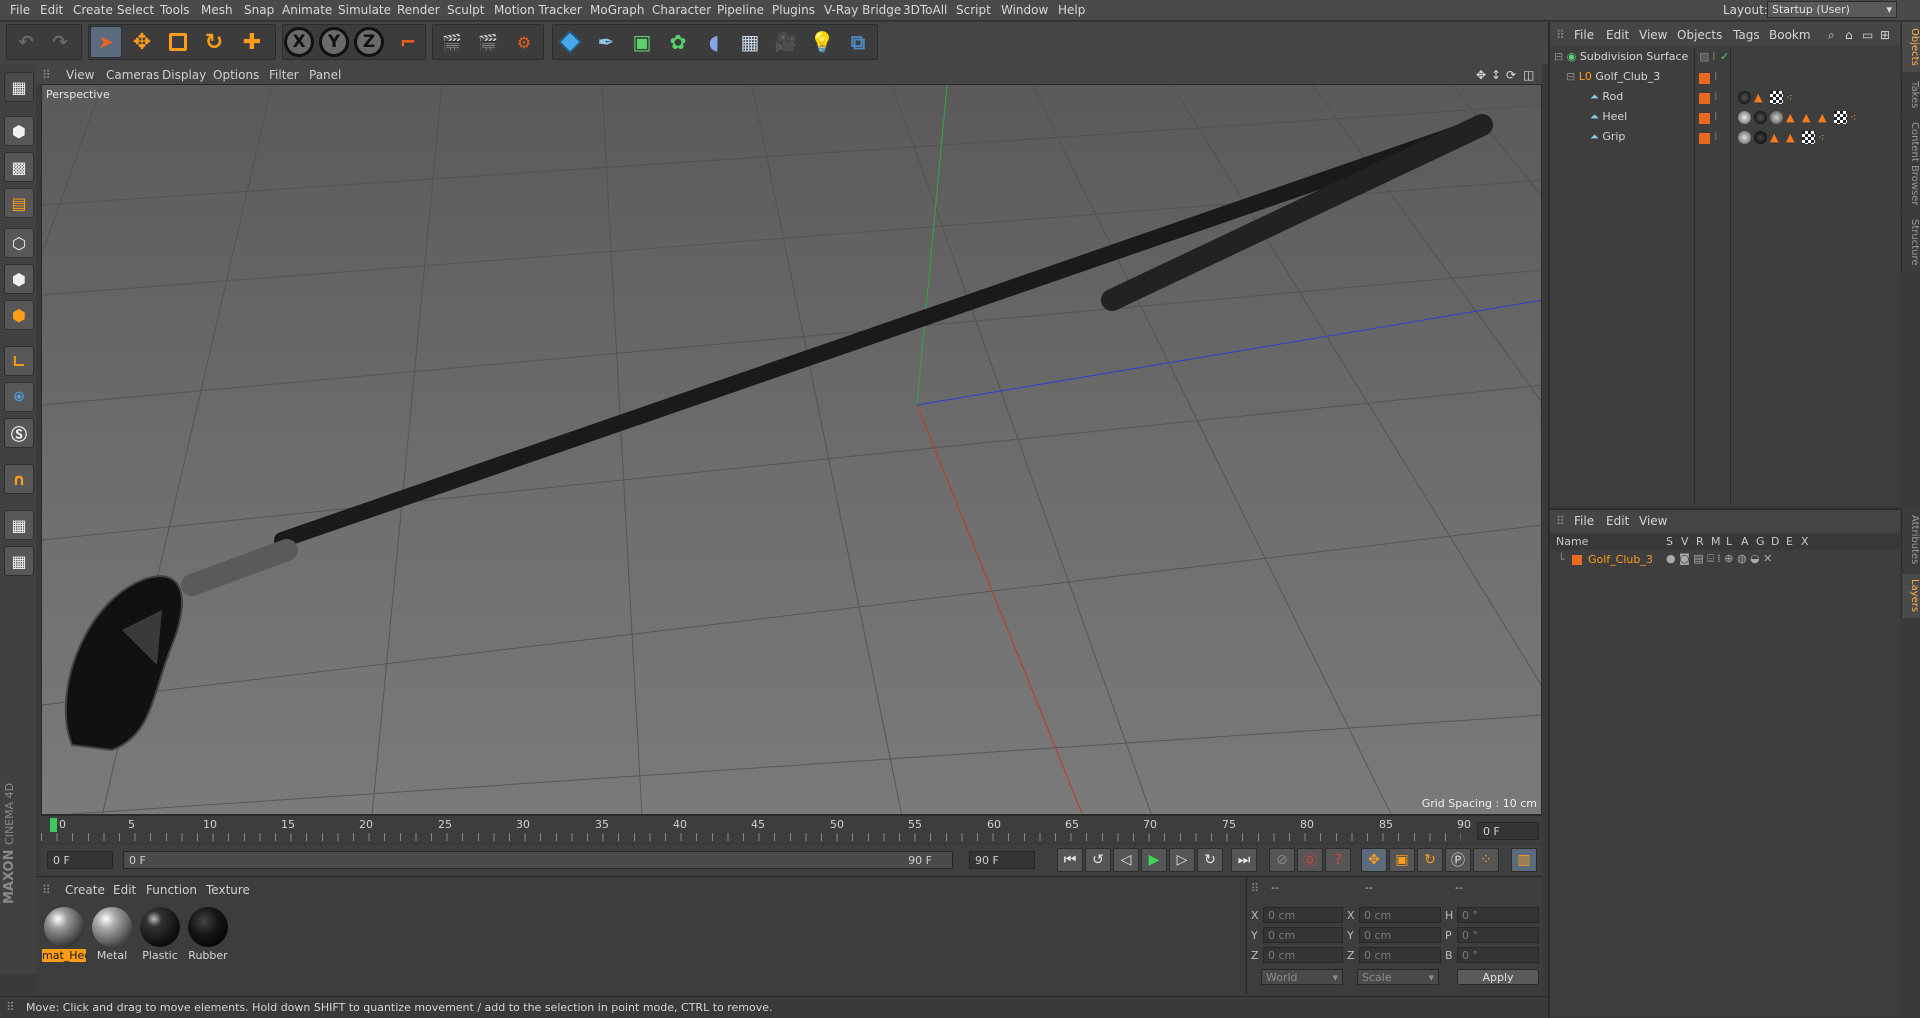 This screenshot has width=1920, height=1018. What do you see at coordinates (1620, 559) in the screenshot?
I see `layer-name: Golf_Club_3` at bounding box center [1620, 559].